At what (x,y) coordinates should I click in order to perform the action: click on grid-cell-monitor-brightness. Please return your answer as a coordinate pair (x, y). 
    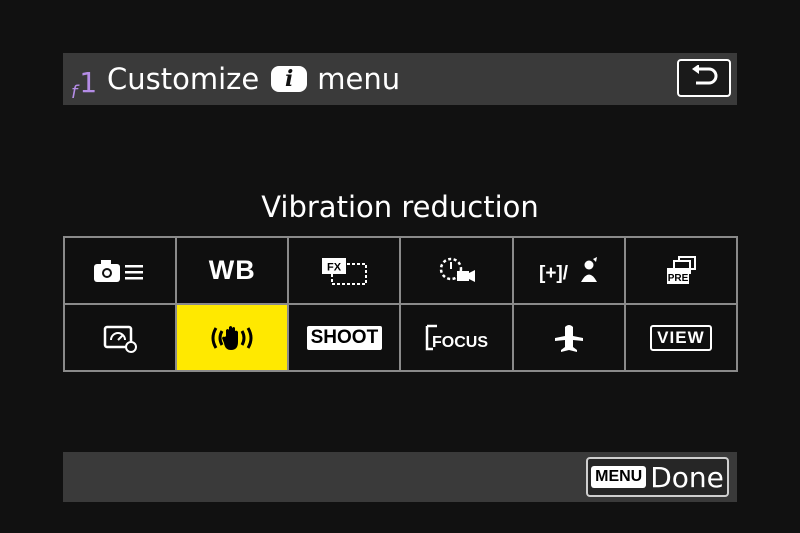
    Looking at the image, I should click on (120, 337).